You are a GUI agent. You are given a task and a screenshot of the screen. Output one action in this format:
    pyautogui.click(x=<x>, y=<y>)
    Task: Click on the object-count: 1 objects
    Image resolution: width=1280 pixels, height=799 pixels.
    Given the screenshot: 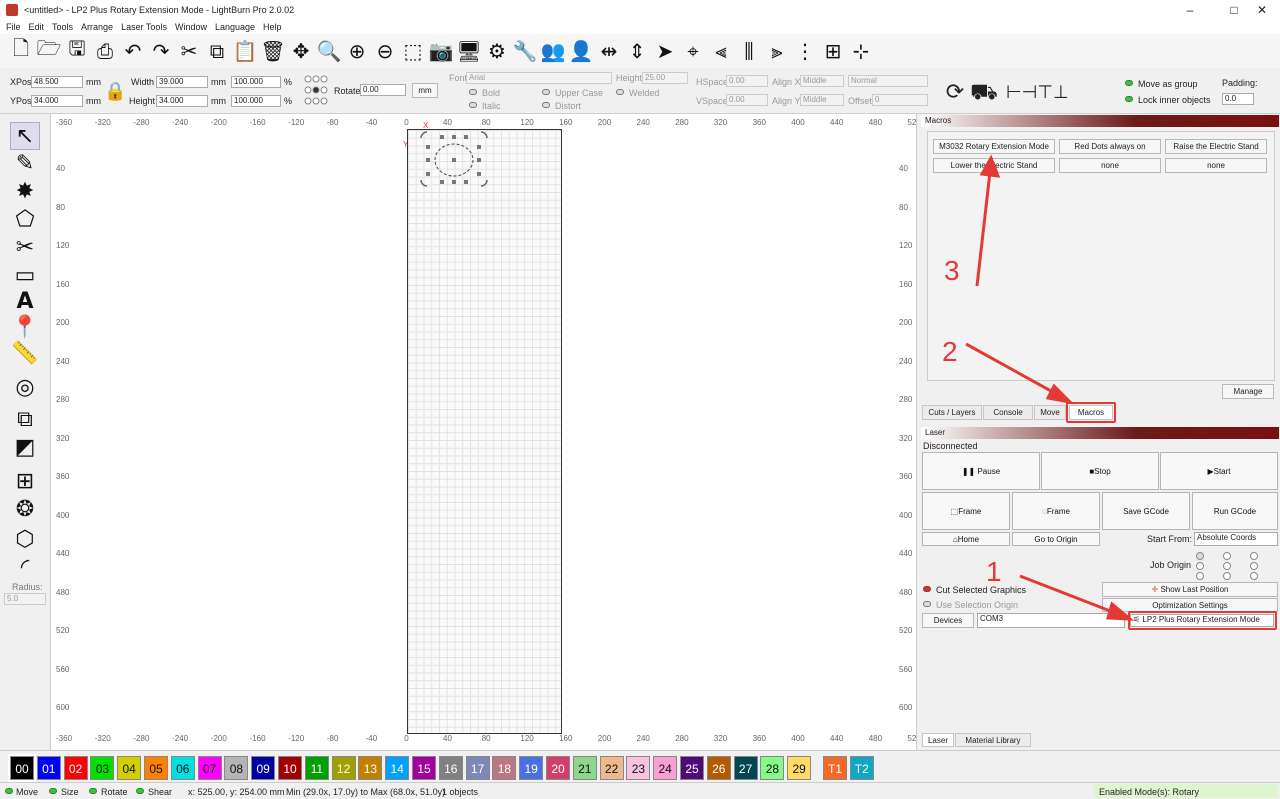 What is the action you would take?
    pyautogui.click(x=460, y=792)
    